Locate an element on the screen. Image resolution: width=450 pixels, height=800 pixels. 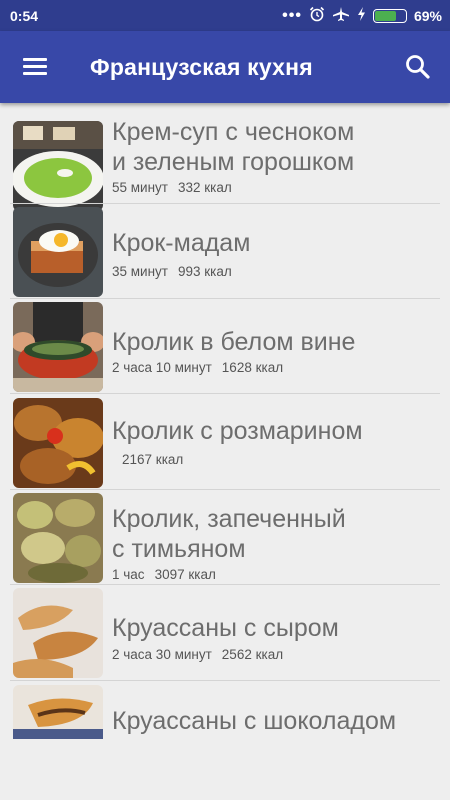
search-icon is located at coordinates (418, 67).